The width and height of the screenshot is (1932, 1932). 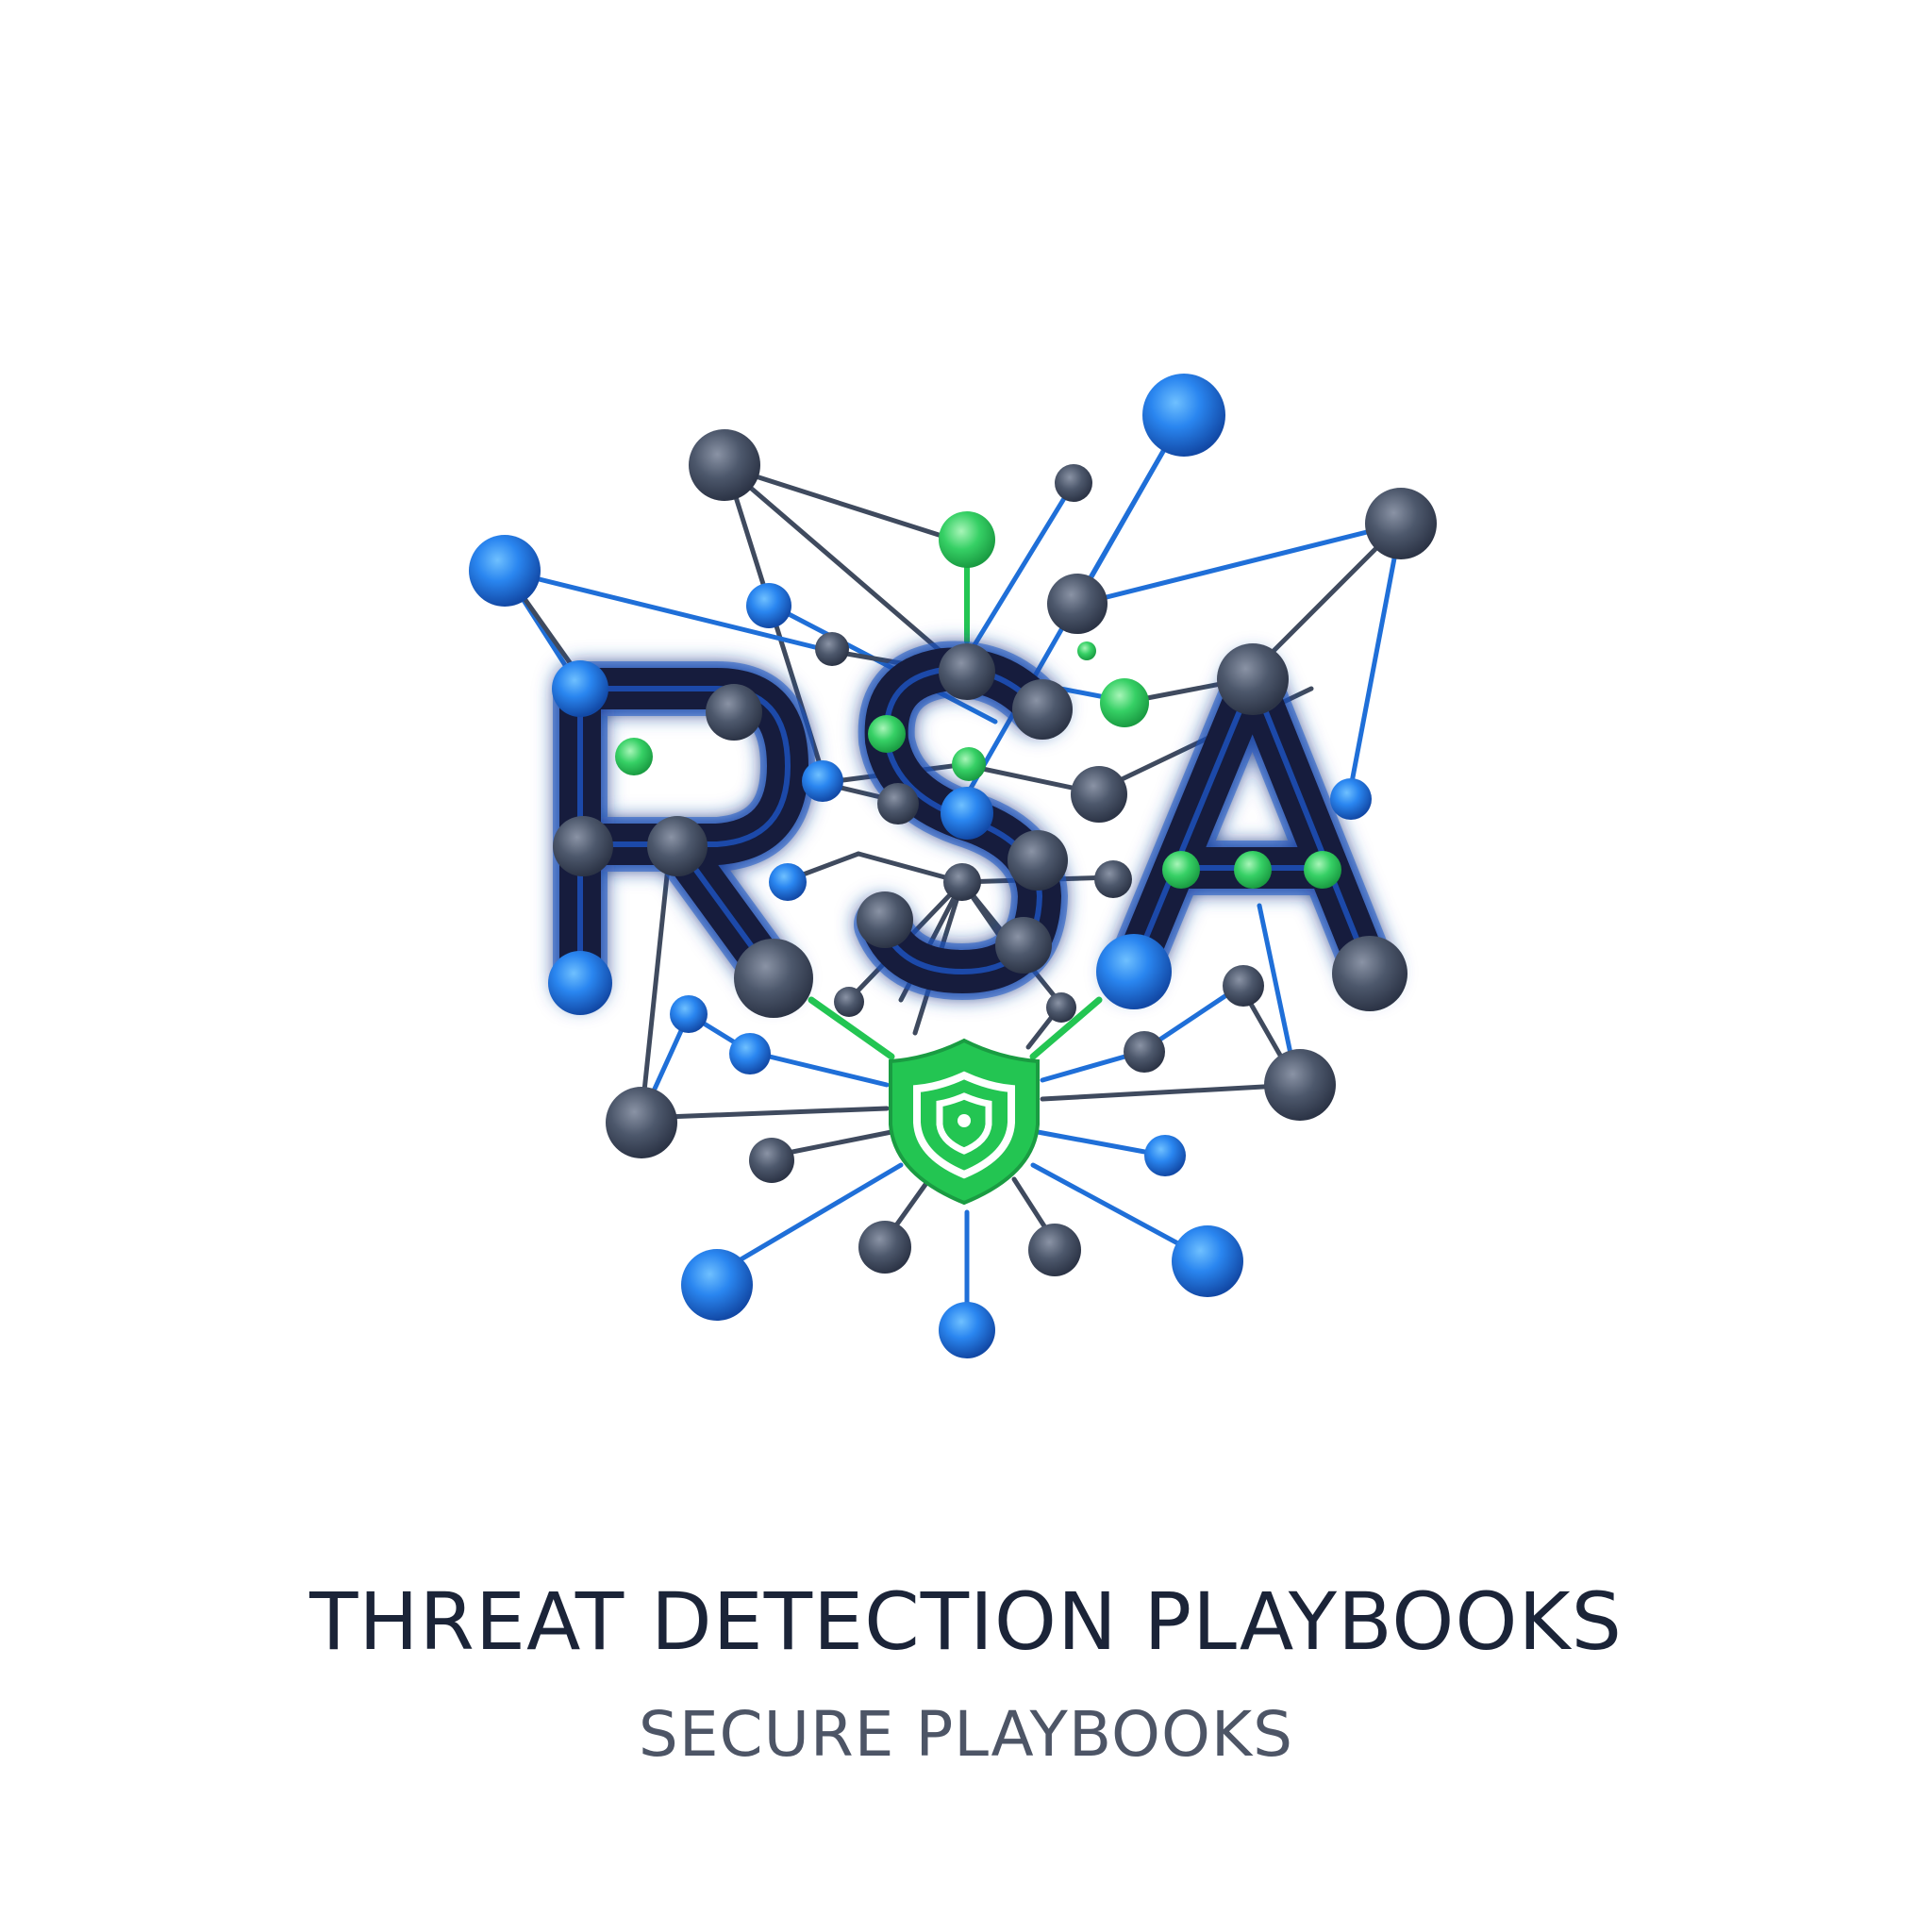 What do you see at coordinates (966, 1735) in the screenshot?
I see `page-subtitle: SECURE PLAYBOOKS` at bounding box center [966, 1735].